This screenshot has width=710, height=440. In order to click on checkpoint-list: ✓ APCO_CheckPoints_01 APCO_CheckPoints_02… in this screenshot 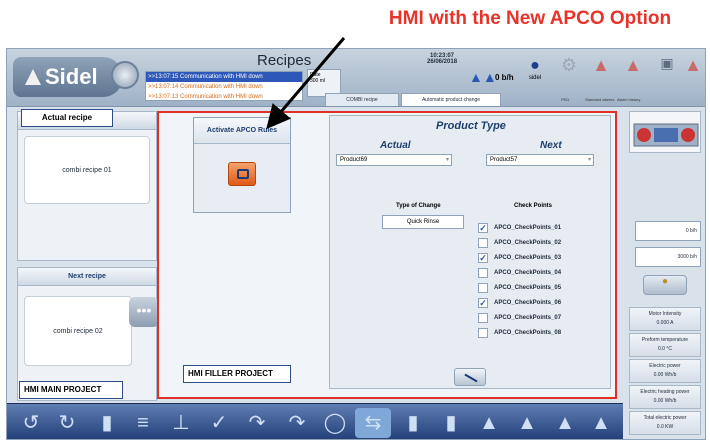, I will do `click(519, 280)`.